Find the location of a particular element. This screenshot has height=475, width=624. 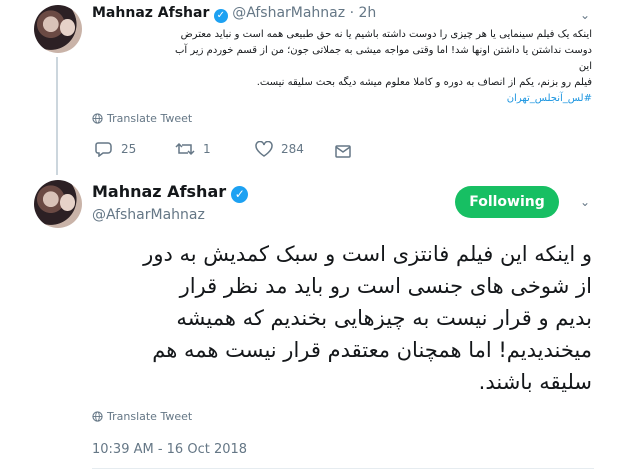

retweet-action: 1 is located at coordinates (193, 149).